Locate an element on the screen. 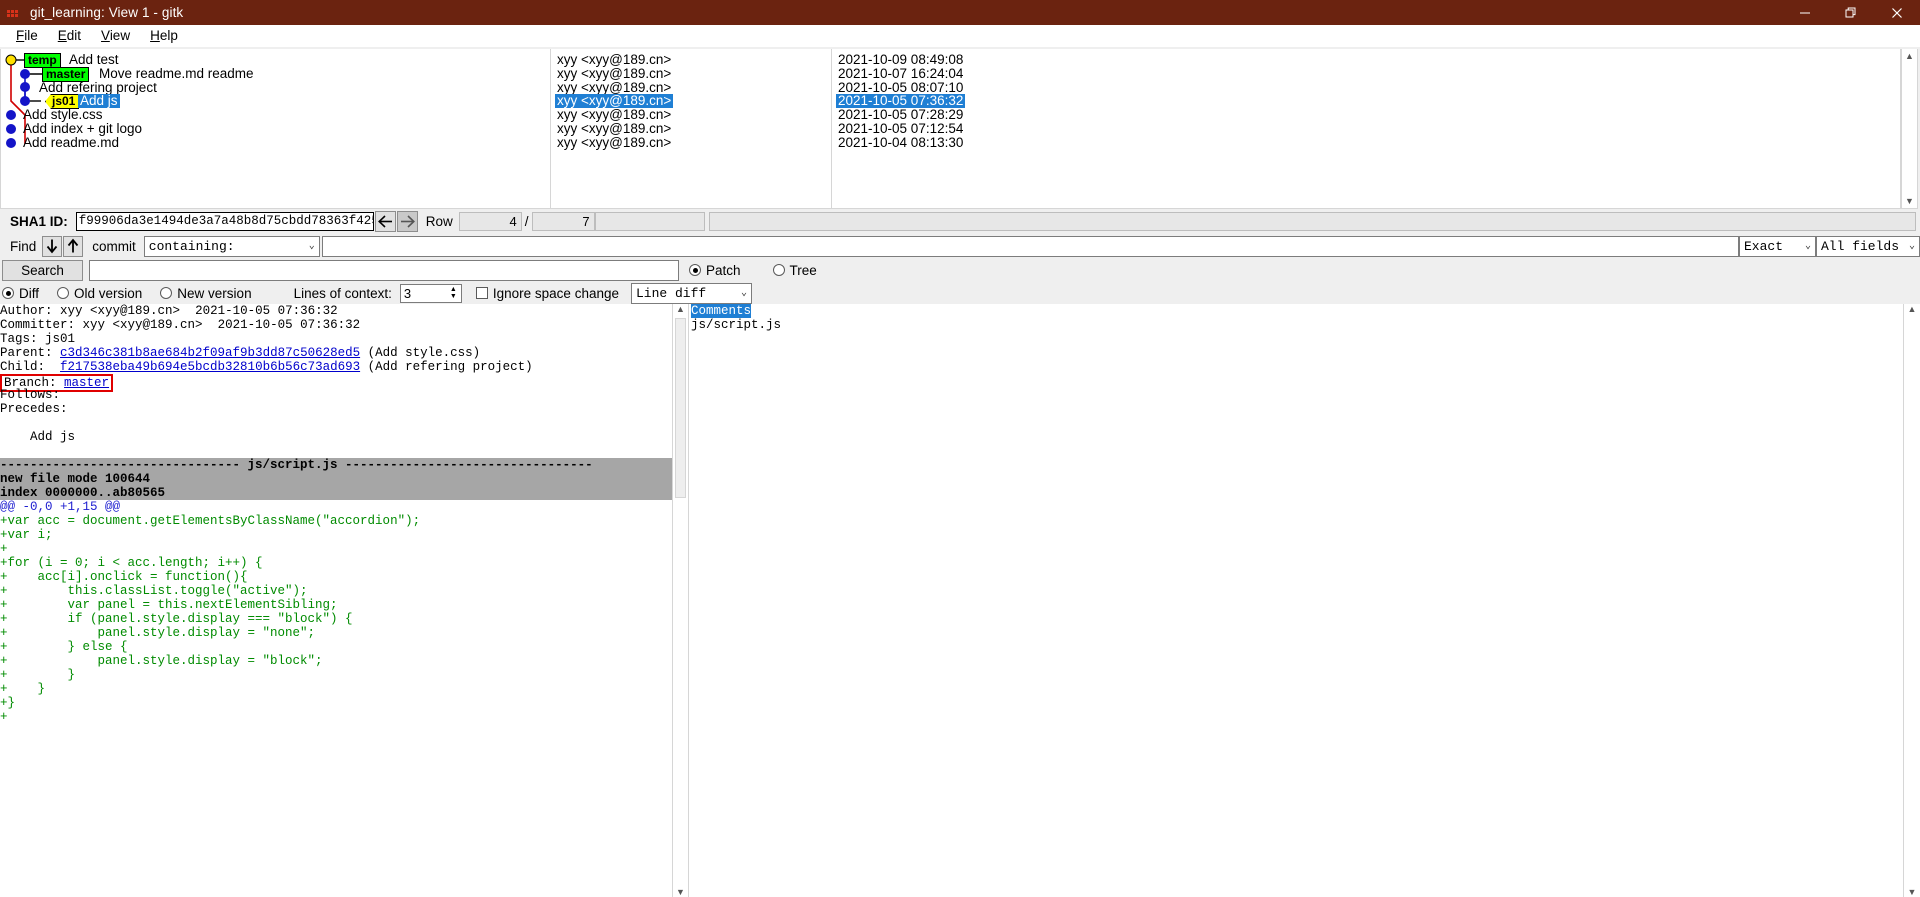 The image size is (1920, 897). radio-old-version: Old version is located at coordinates (99, 293).